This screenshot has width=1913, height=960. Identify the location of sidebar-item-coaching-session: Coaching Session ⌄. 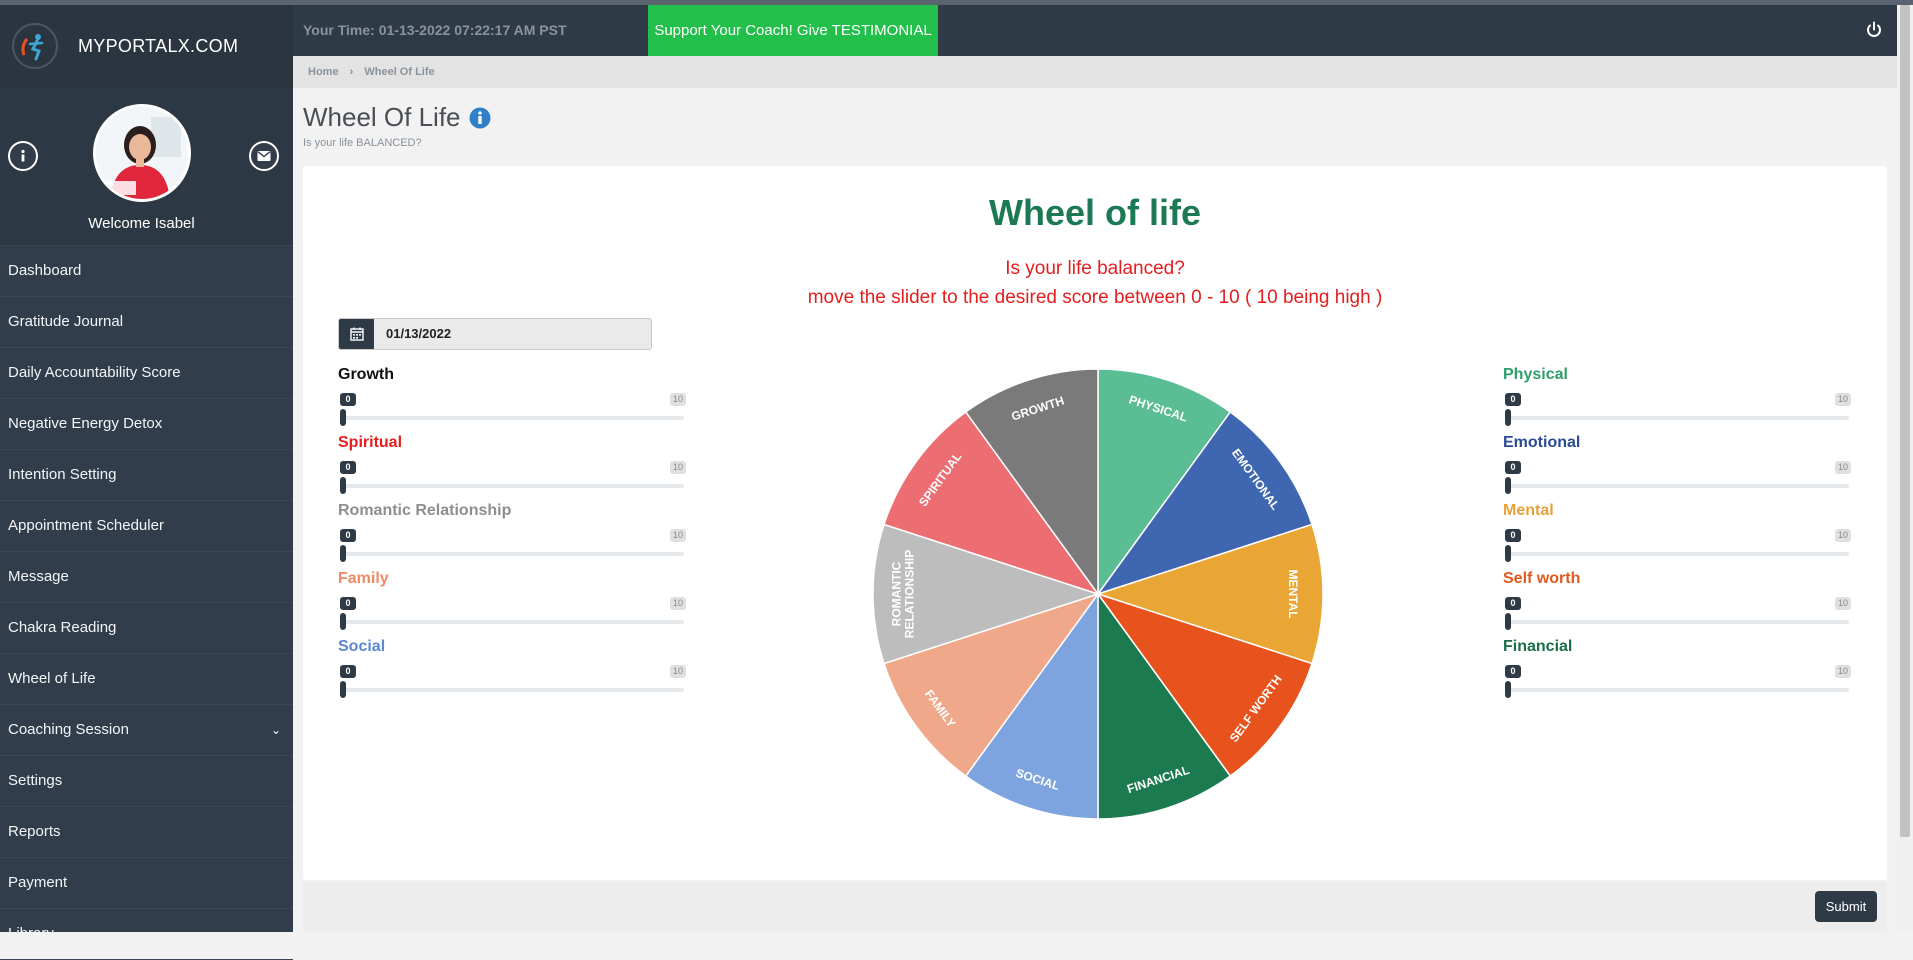
(146, 730).